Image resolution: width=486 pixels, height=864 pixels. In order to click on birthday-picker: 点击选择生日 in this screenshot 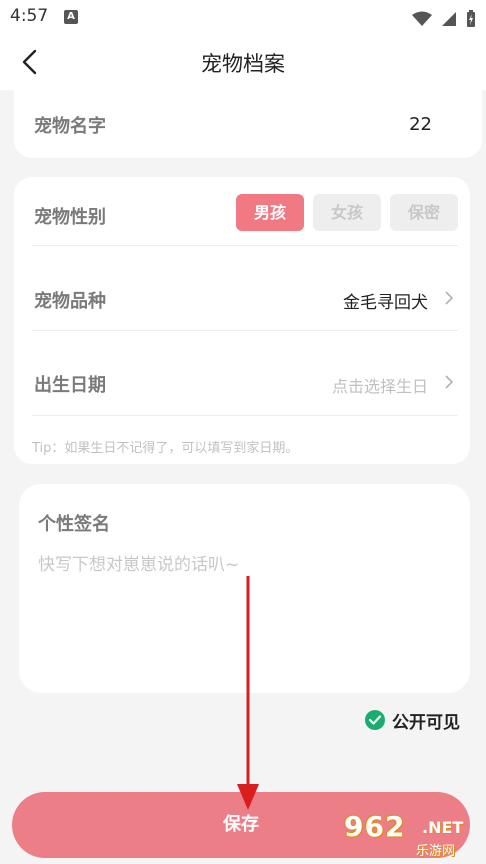, I will do `click(380, 385)`.